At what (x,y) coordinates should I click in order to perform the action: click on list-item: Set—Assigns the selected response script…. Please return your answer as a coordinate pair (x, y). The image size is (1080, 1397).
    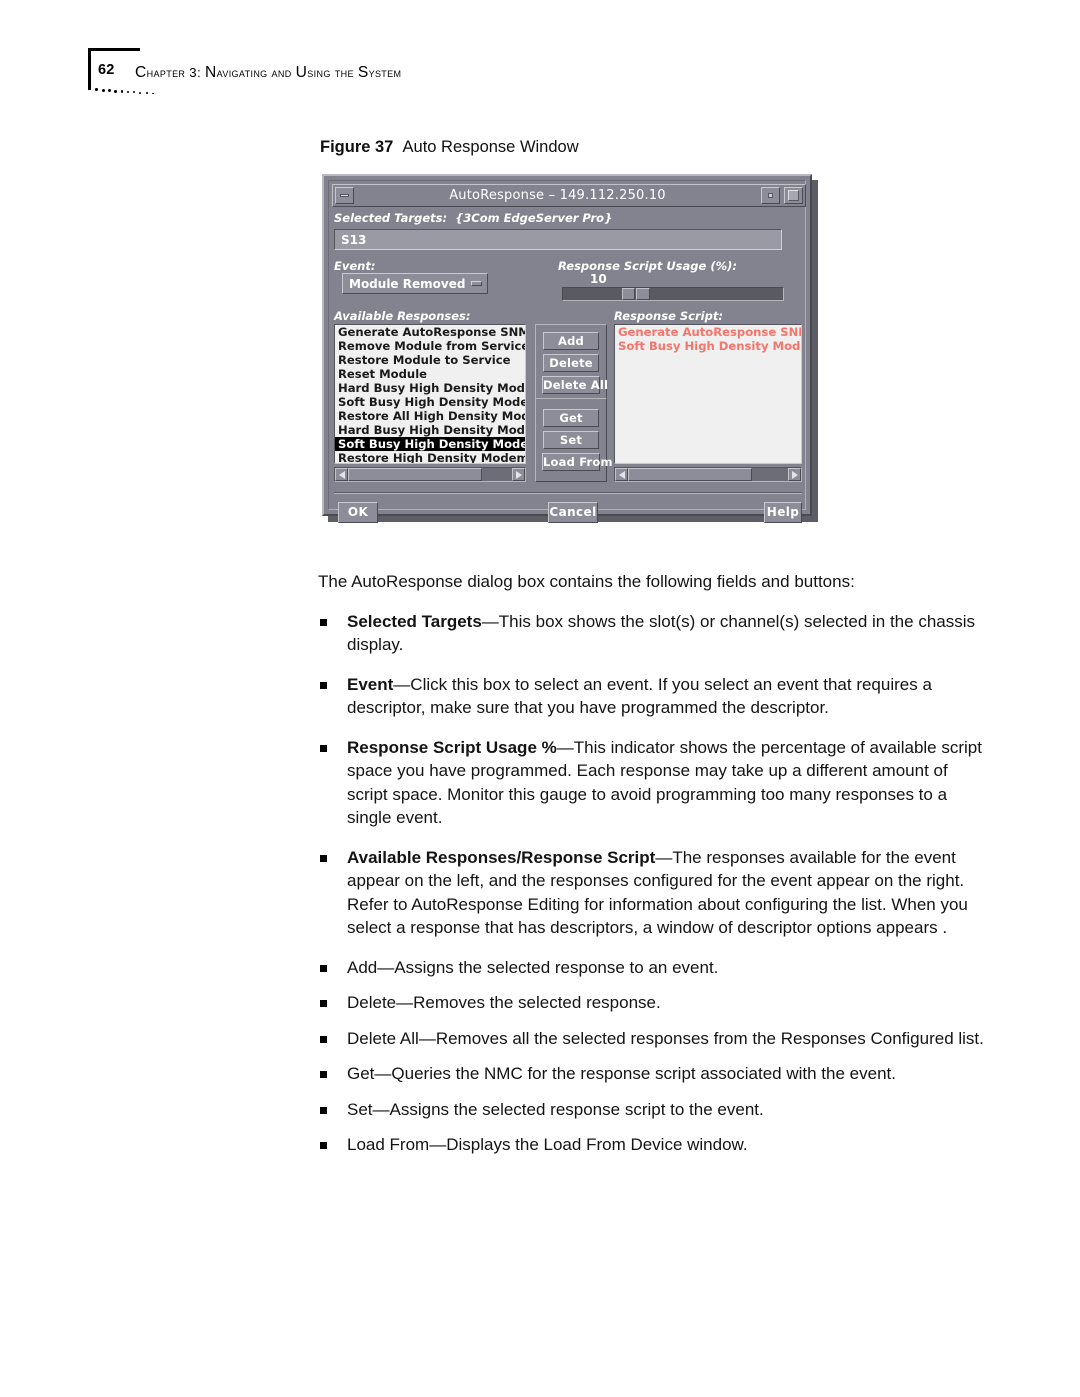
    Looking at the image, I should click on (654, 1110).